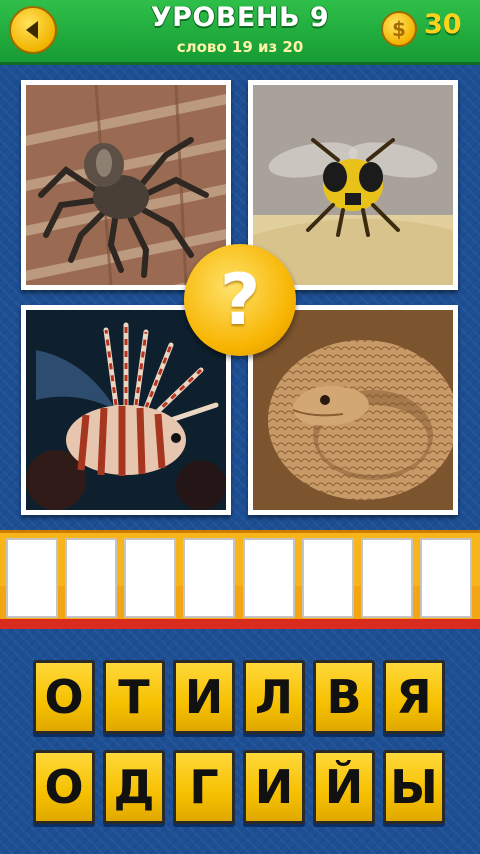 This screenshot has height=854, width=480. Describe the element at coordinates (126, 410) in the screenshot. I see `lionfish-image` at that location.